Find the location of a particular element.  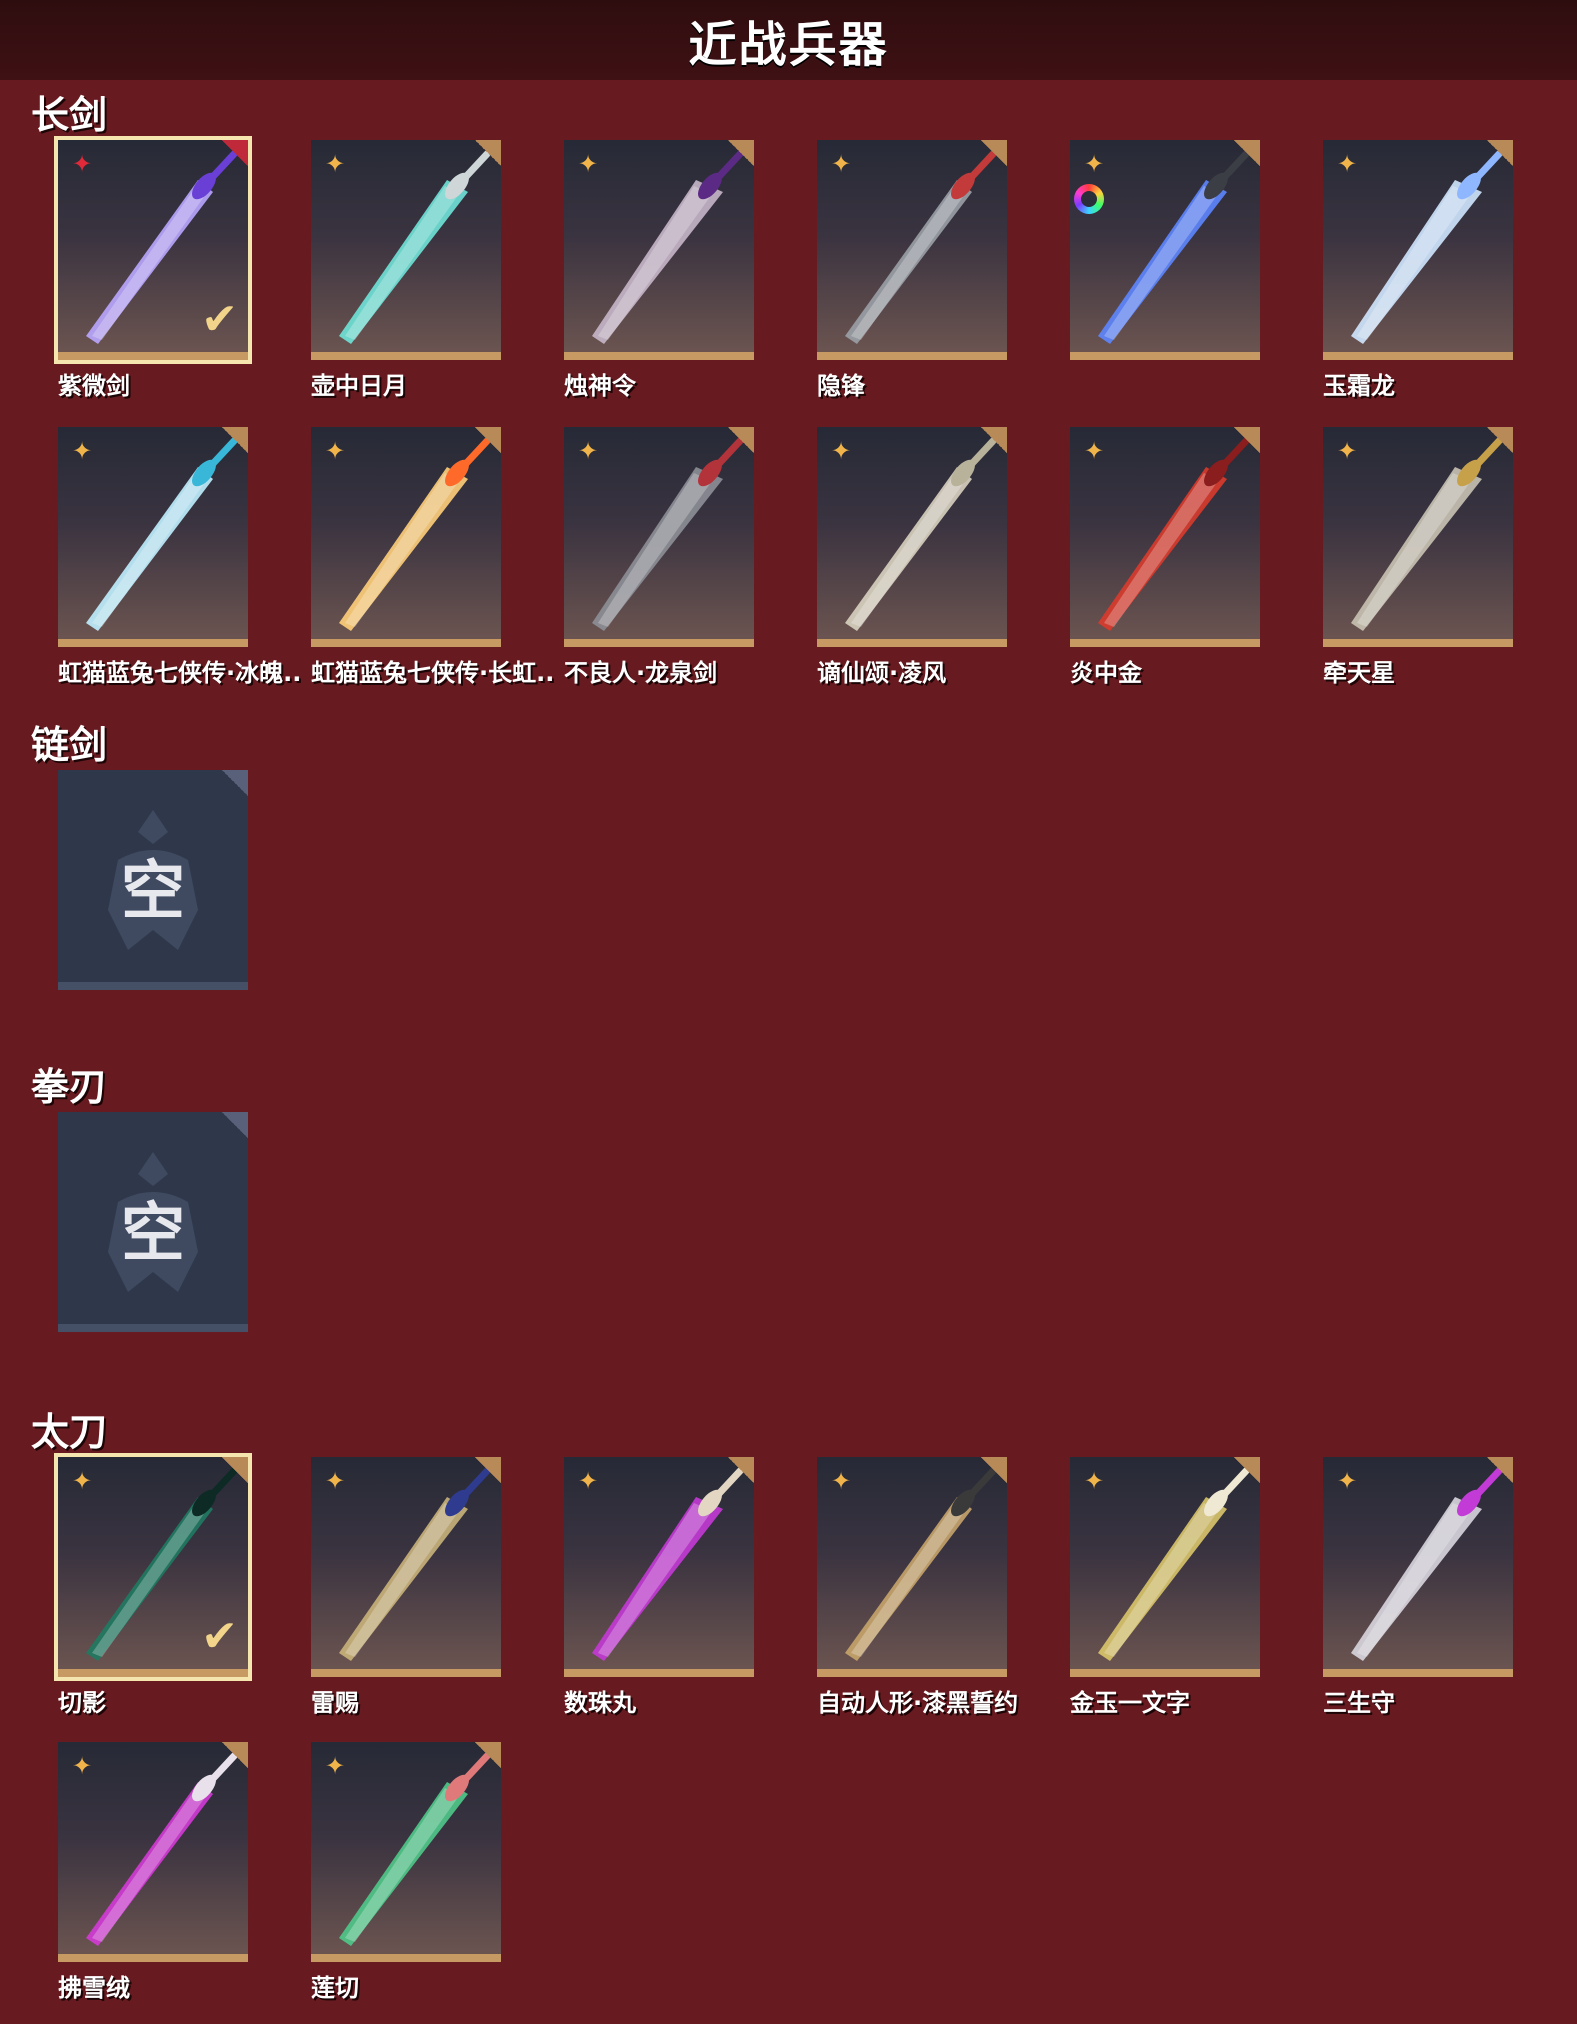

weapon-name: 自动人形·漆黑誓约 is located at coordinates (918, 1703).